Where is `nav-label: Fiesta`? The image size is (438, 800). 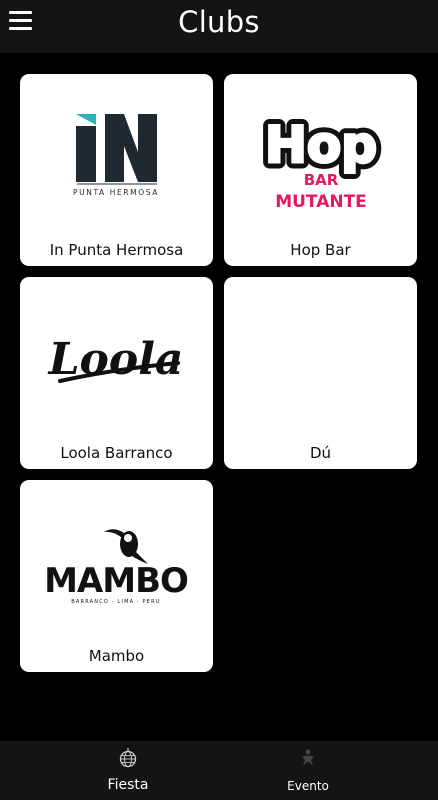
nav-label: Fiesta is located at coordinates (128, 785).